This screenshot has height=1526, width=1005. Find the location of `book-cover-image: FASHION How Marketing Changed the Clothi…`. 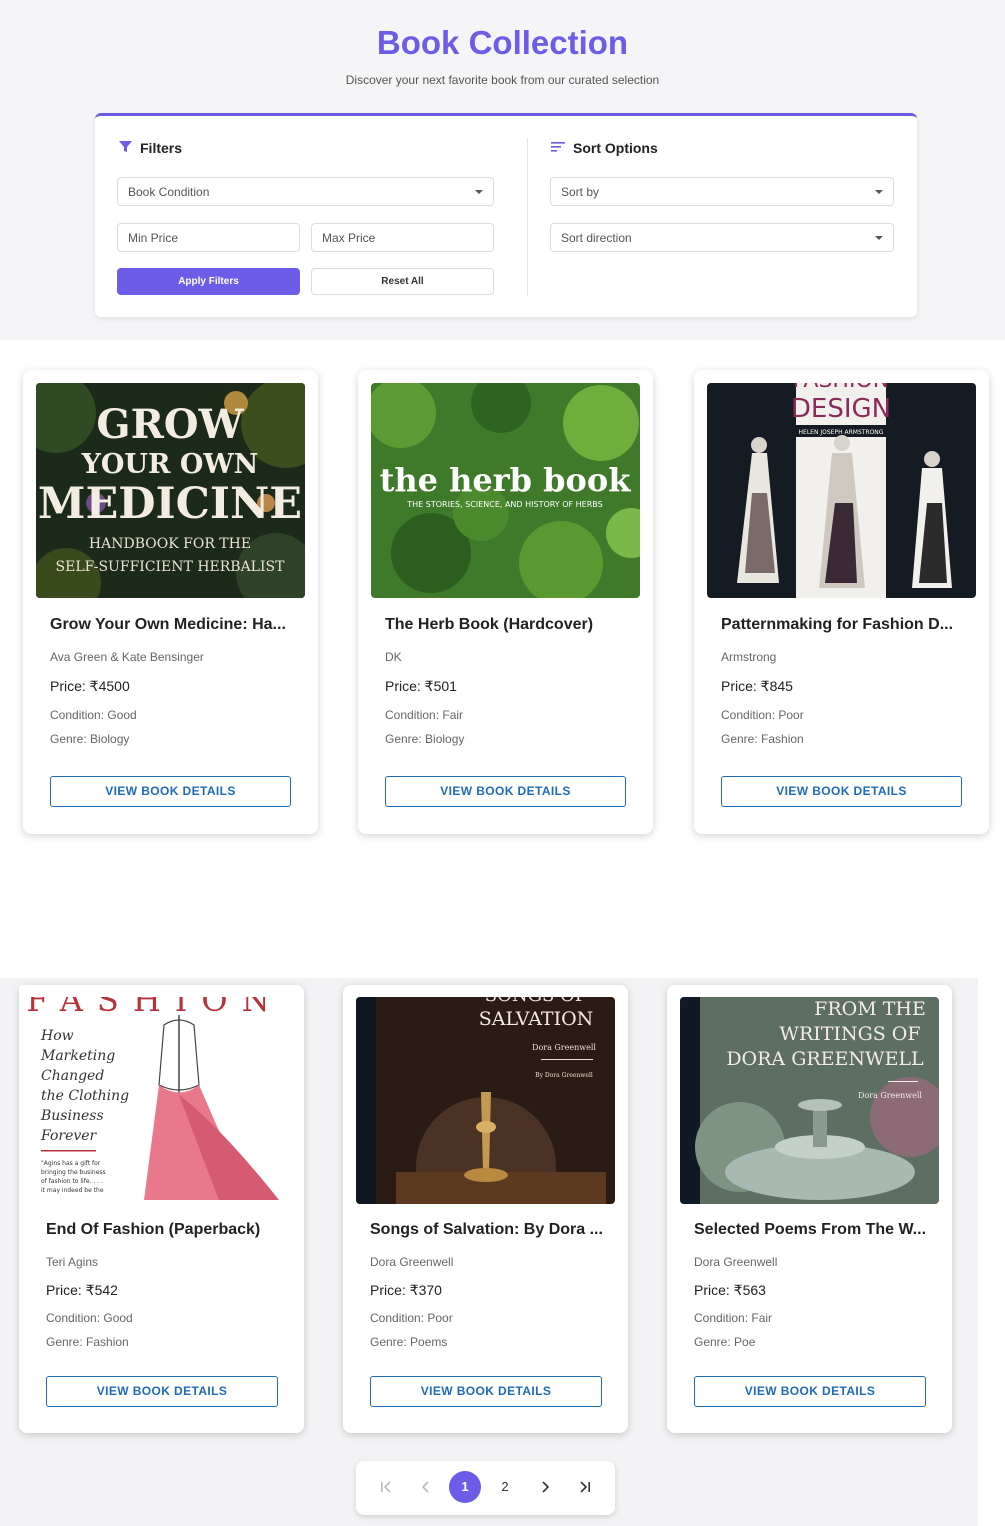

book-cover-image: FASHION How Marketing Changed the Clothi… is located at coordinates (155, 1094).